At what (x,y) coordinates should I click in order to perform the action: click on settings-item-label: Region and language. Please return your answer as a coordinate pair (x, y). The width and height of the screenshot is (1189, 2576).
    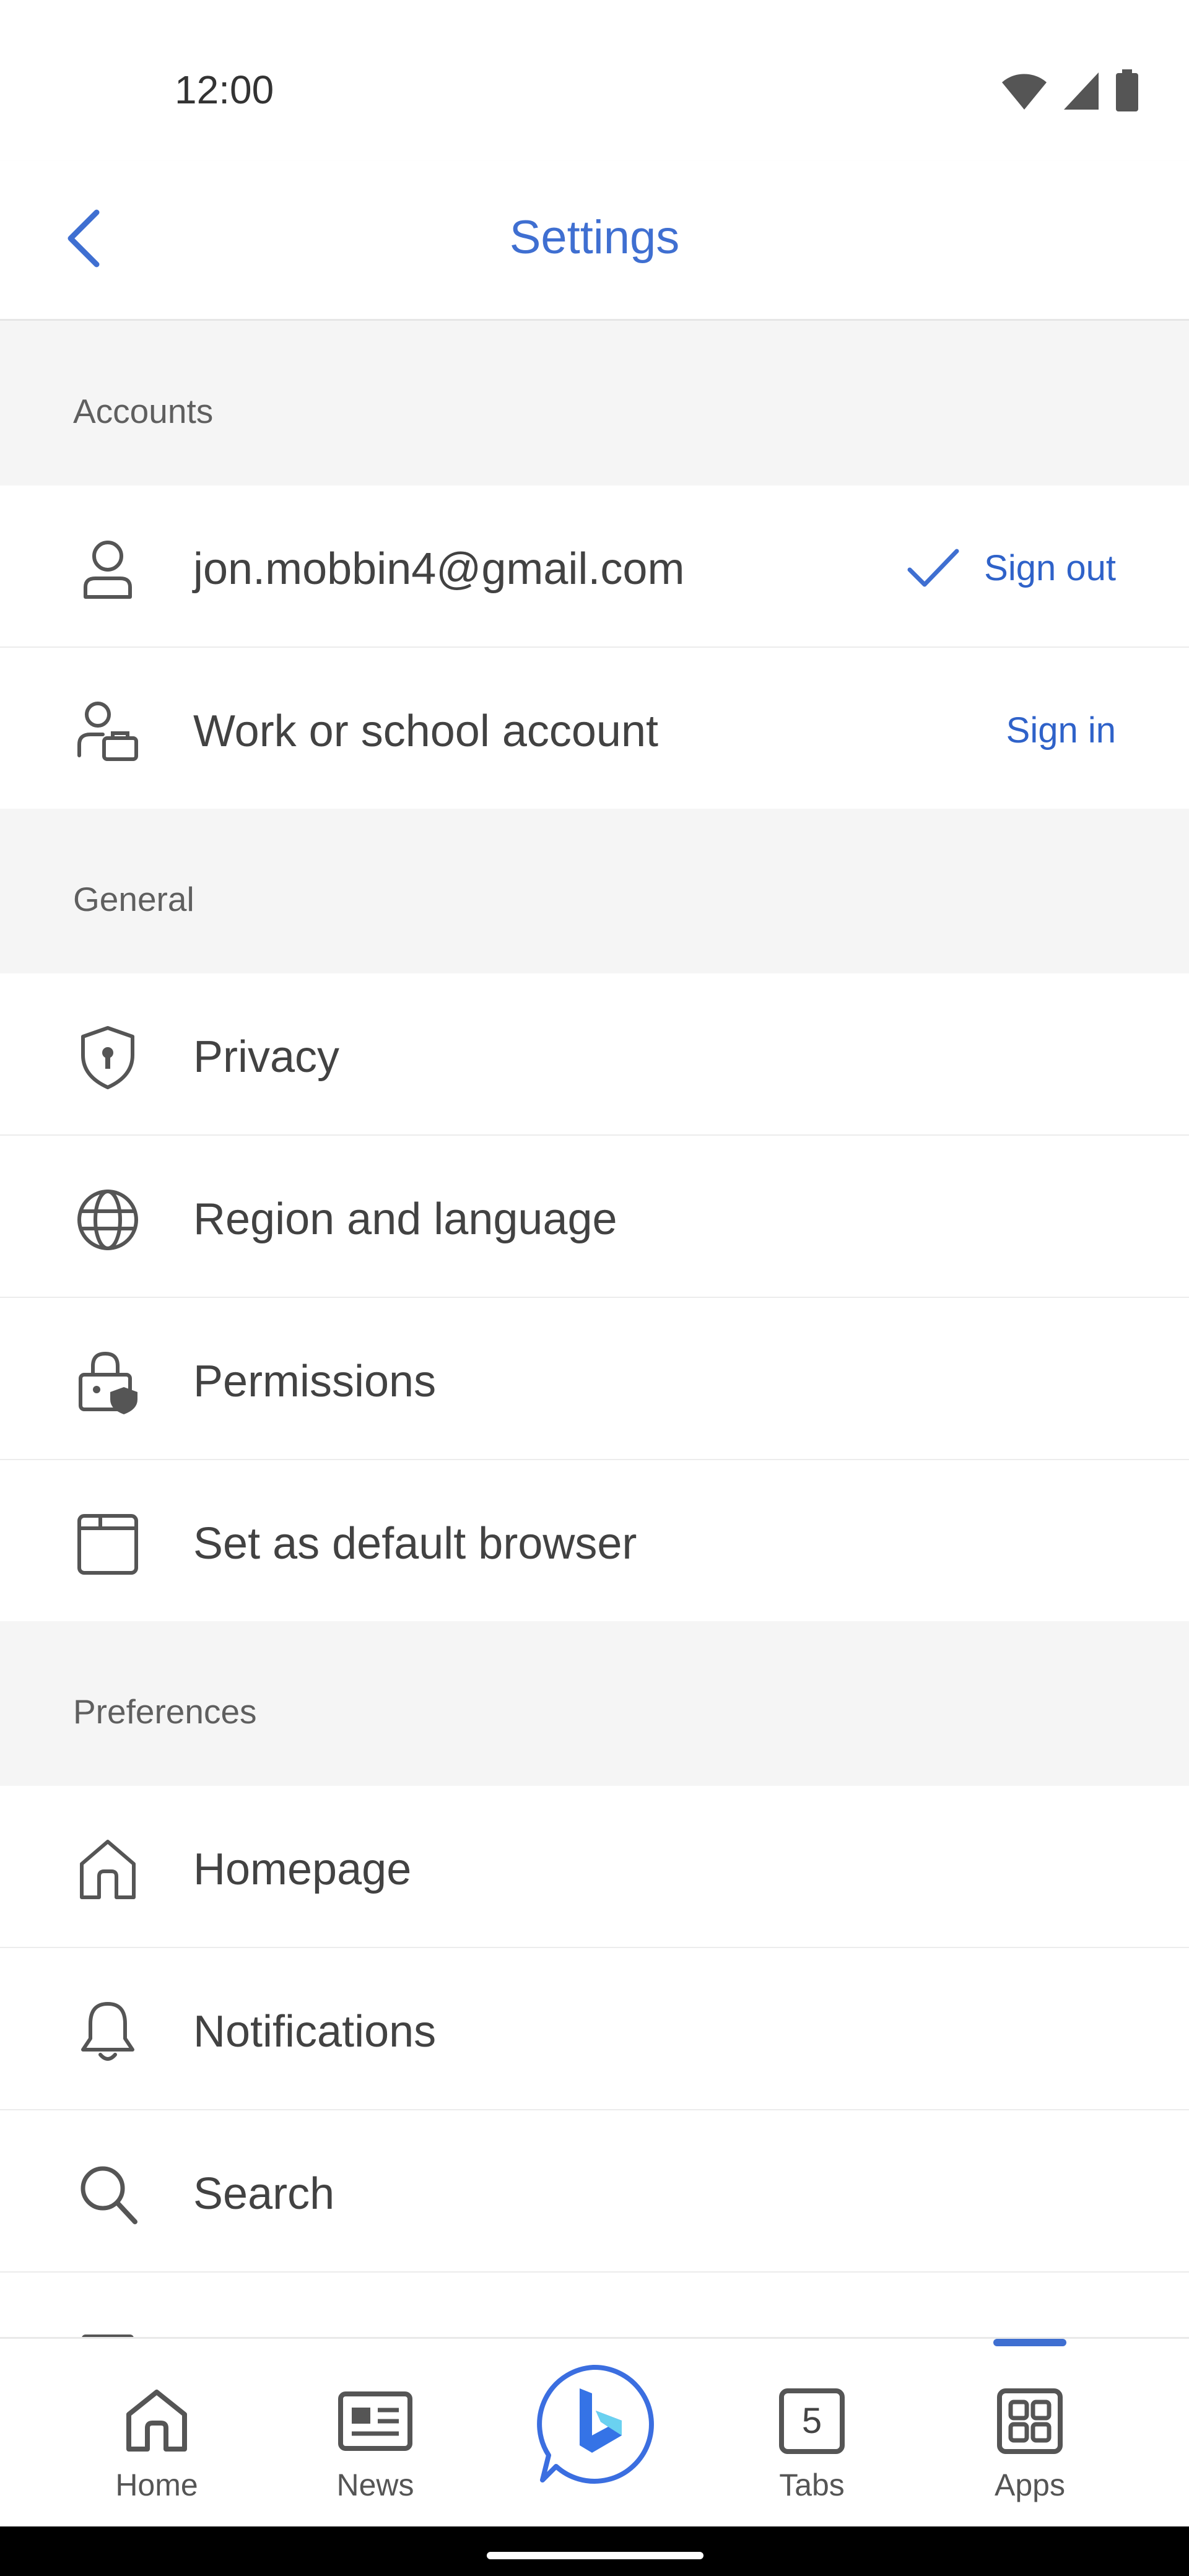
    Looking at the image, I should click on (405, 1219).